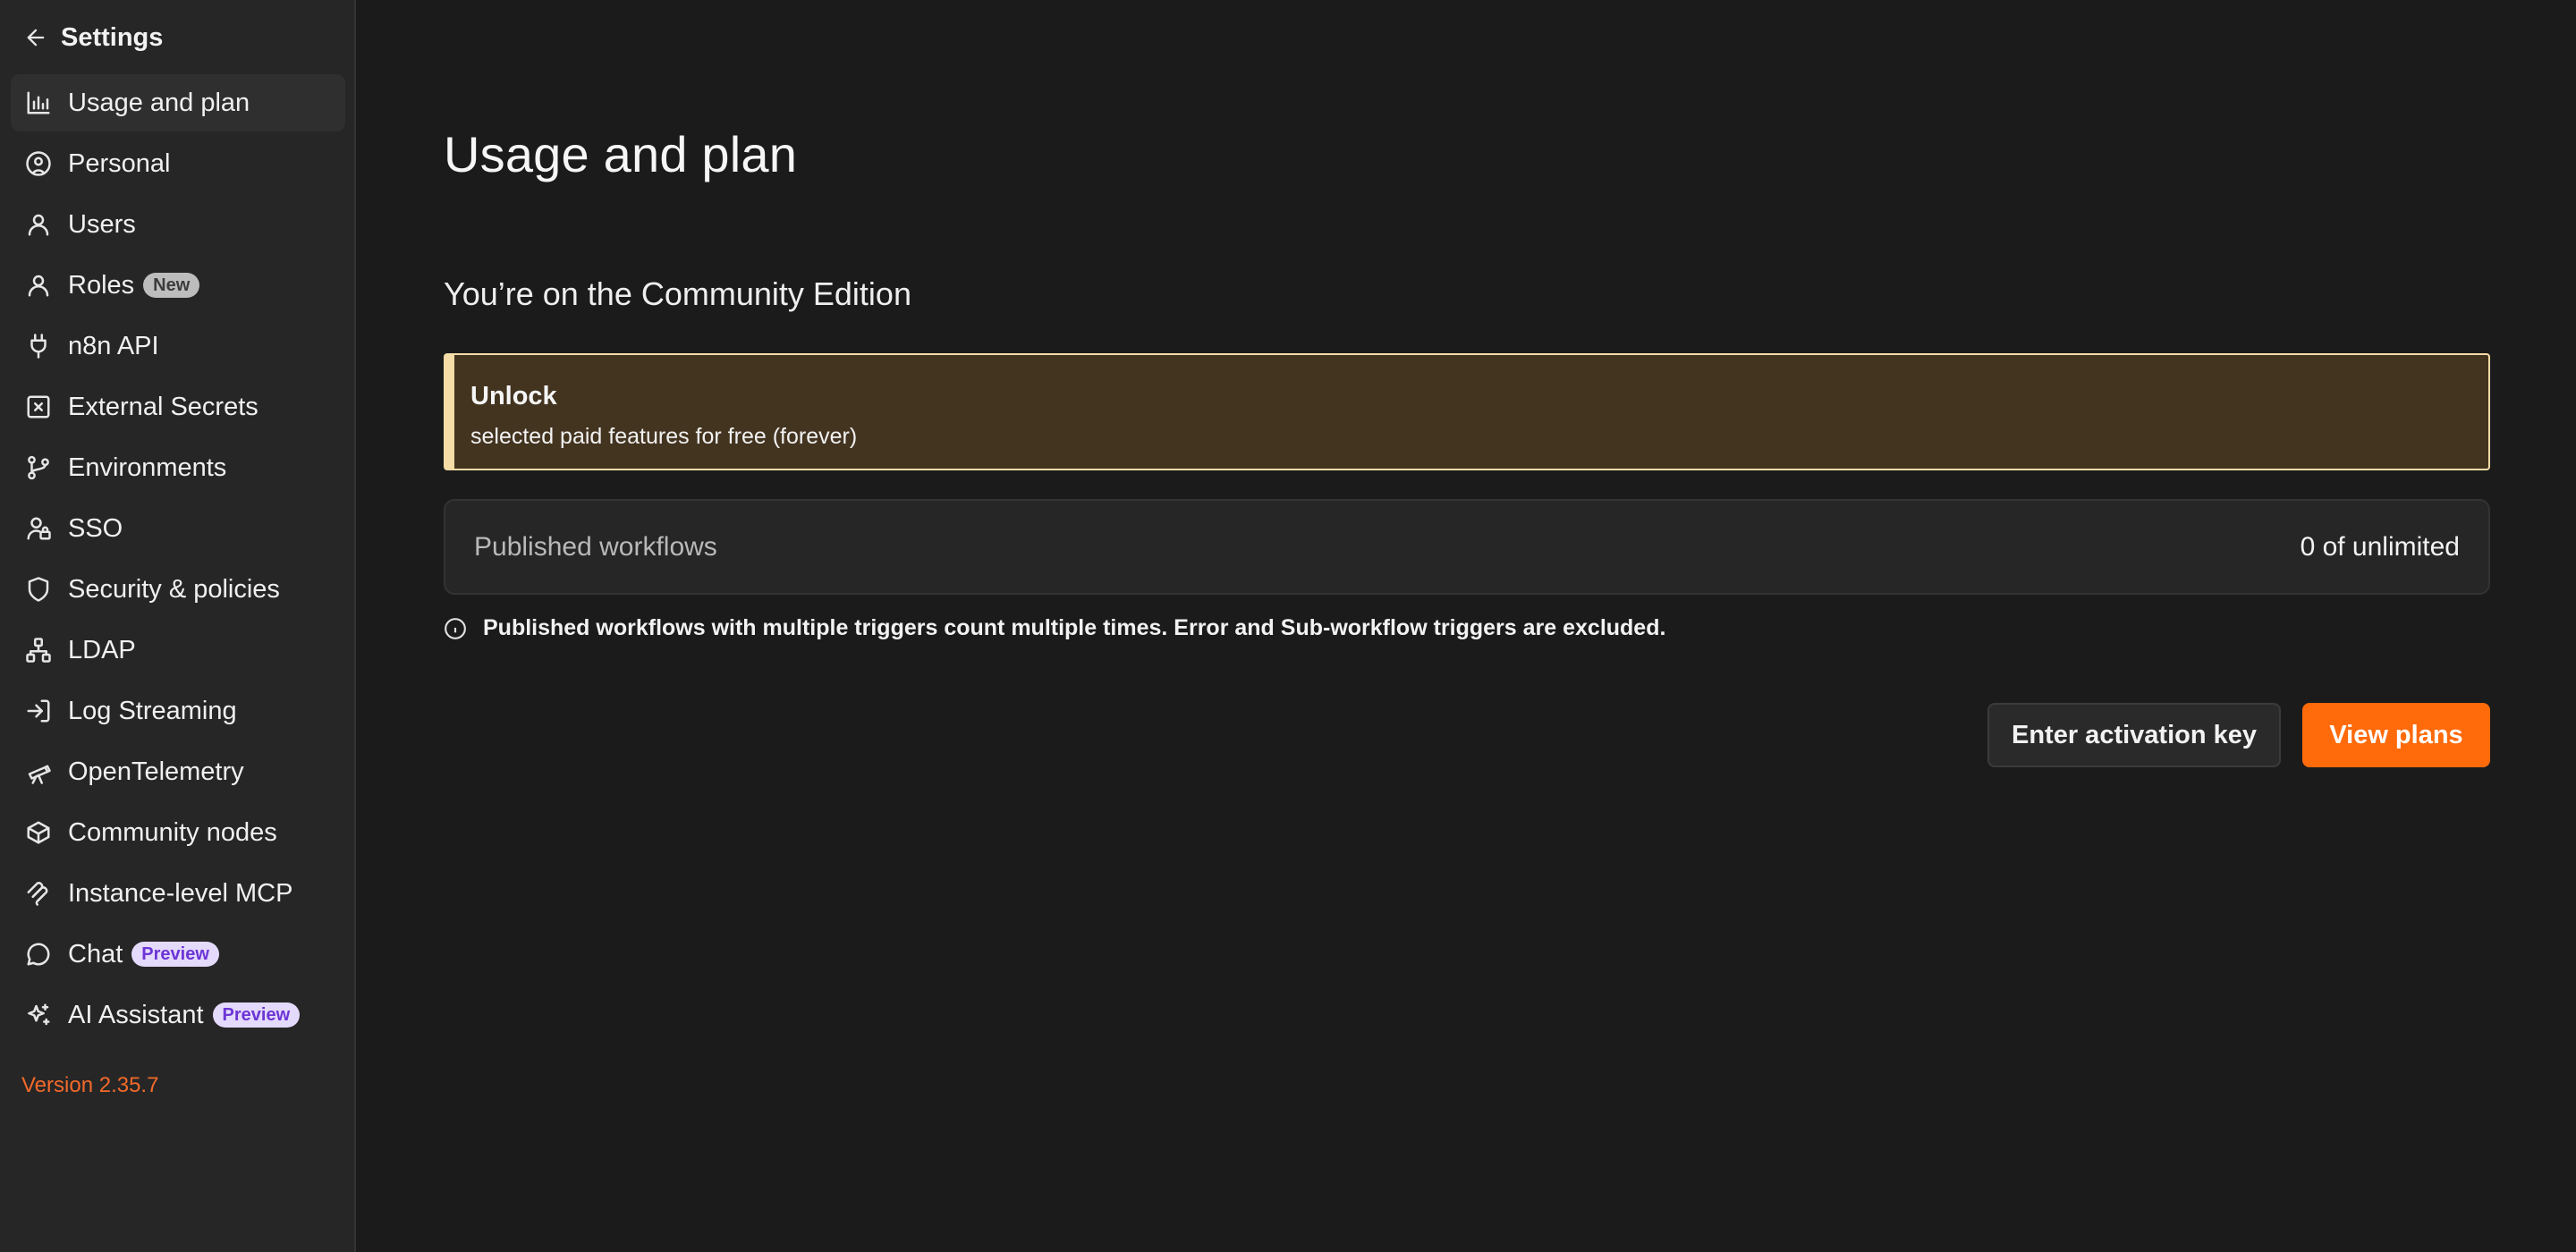  I want to click on sidebar-item-label: Security & policies, so click(174, 589).